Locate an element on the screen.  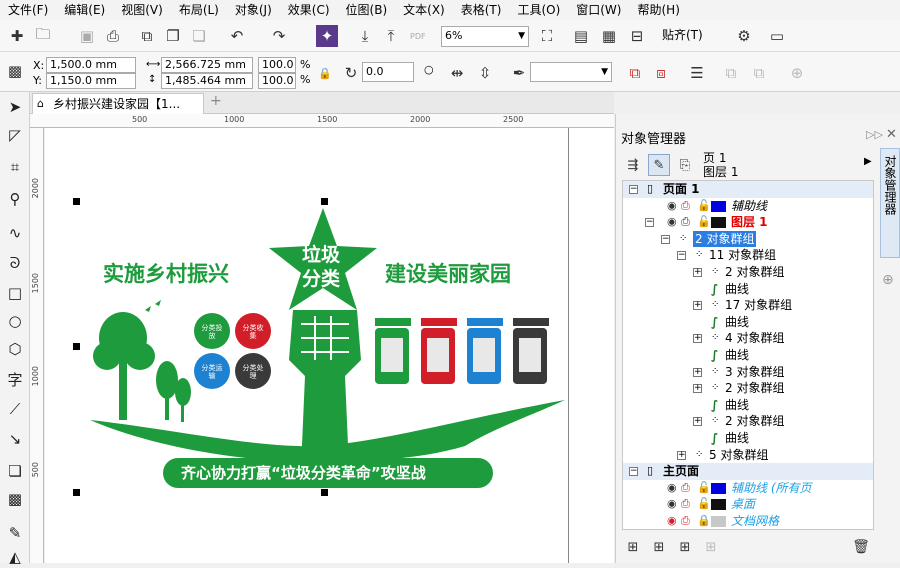
break-apart-icon: ⧈ is located at coordinates (661, 73).